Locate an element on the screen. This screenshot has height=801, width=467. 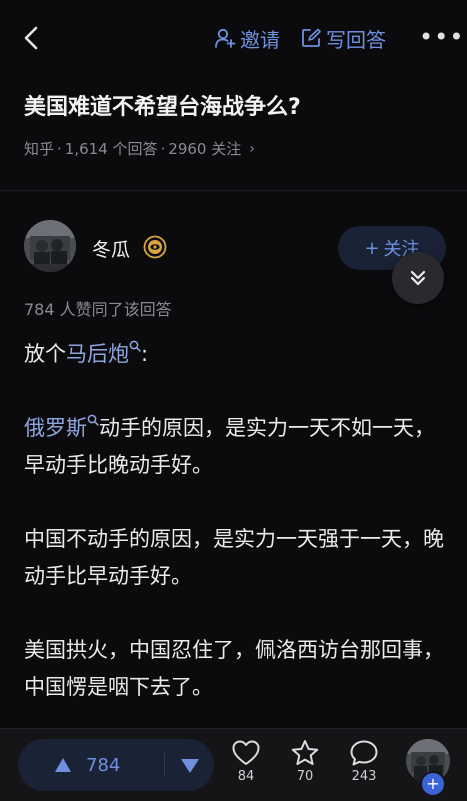
favorite-count: 70 is located at coordinates (305, 776).